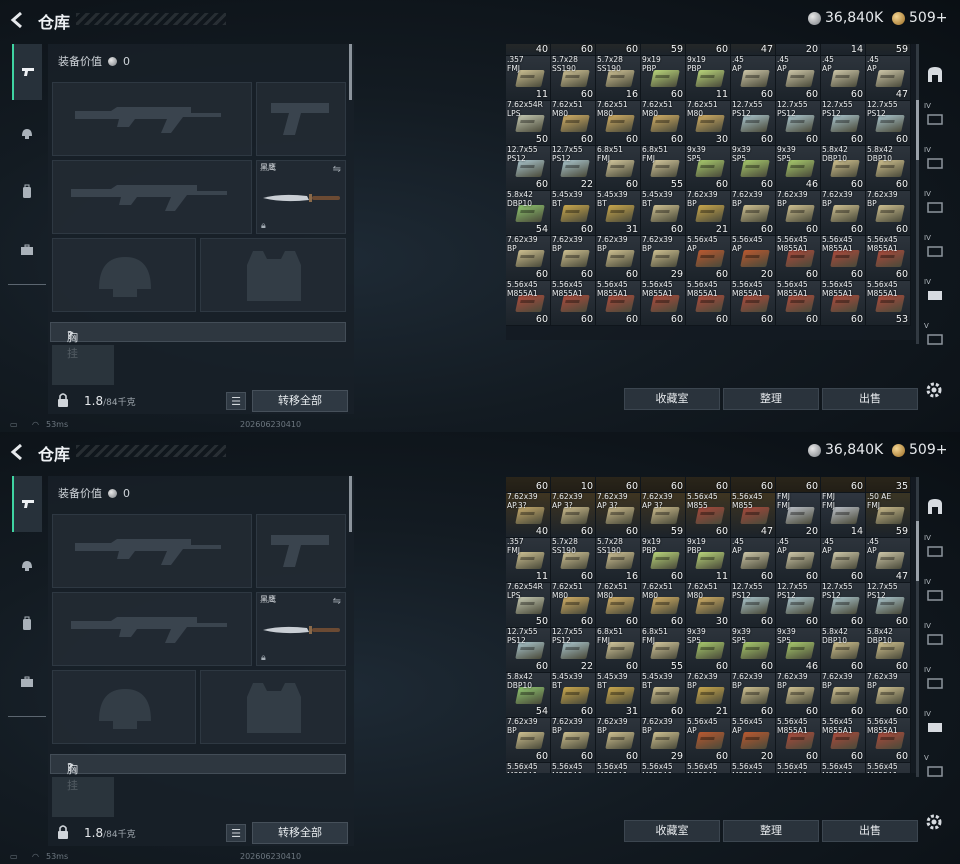 The height and width of the screenshot is (864, 960). I want to click on swap-icon: ⇋, so click(337, 169).